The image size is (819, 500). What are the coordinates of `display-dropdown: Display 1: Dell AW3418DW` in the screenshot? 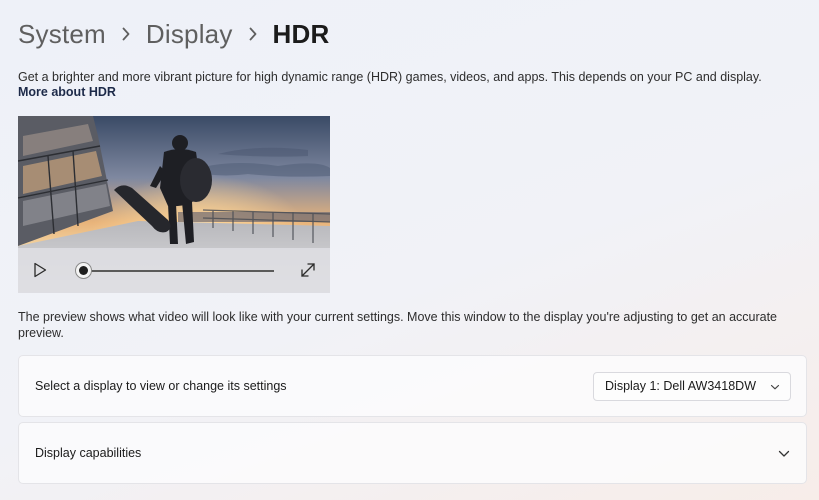 It's located at (692, 386).